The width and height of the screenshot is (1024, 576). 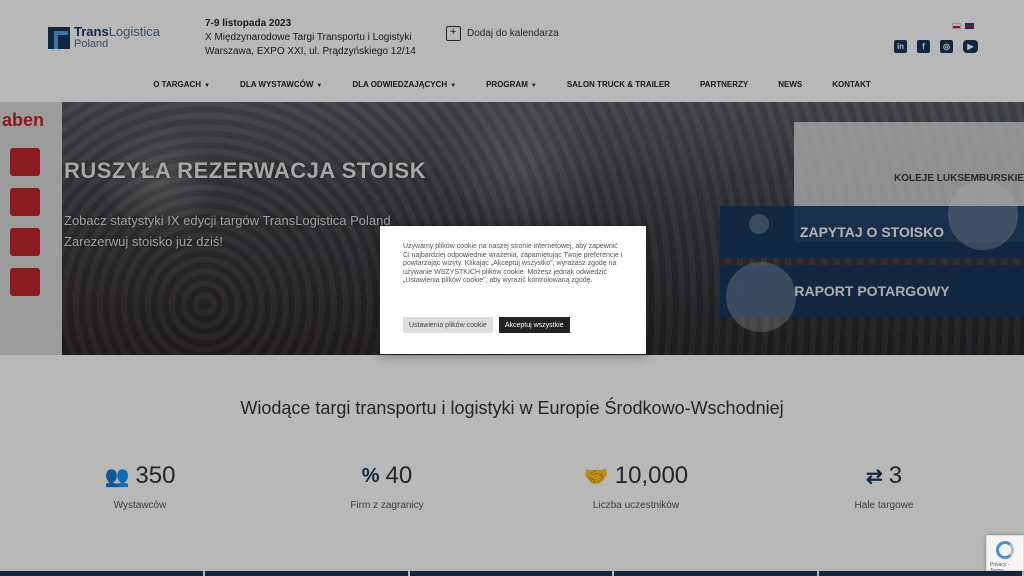 I want to click on recaptcha-links: Privacy - Terms, so click(x=1006, y=568).